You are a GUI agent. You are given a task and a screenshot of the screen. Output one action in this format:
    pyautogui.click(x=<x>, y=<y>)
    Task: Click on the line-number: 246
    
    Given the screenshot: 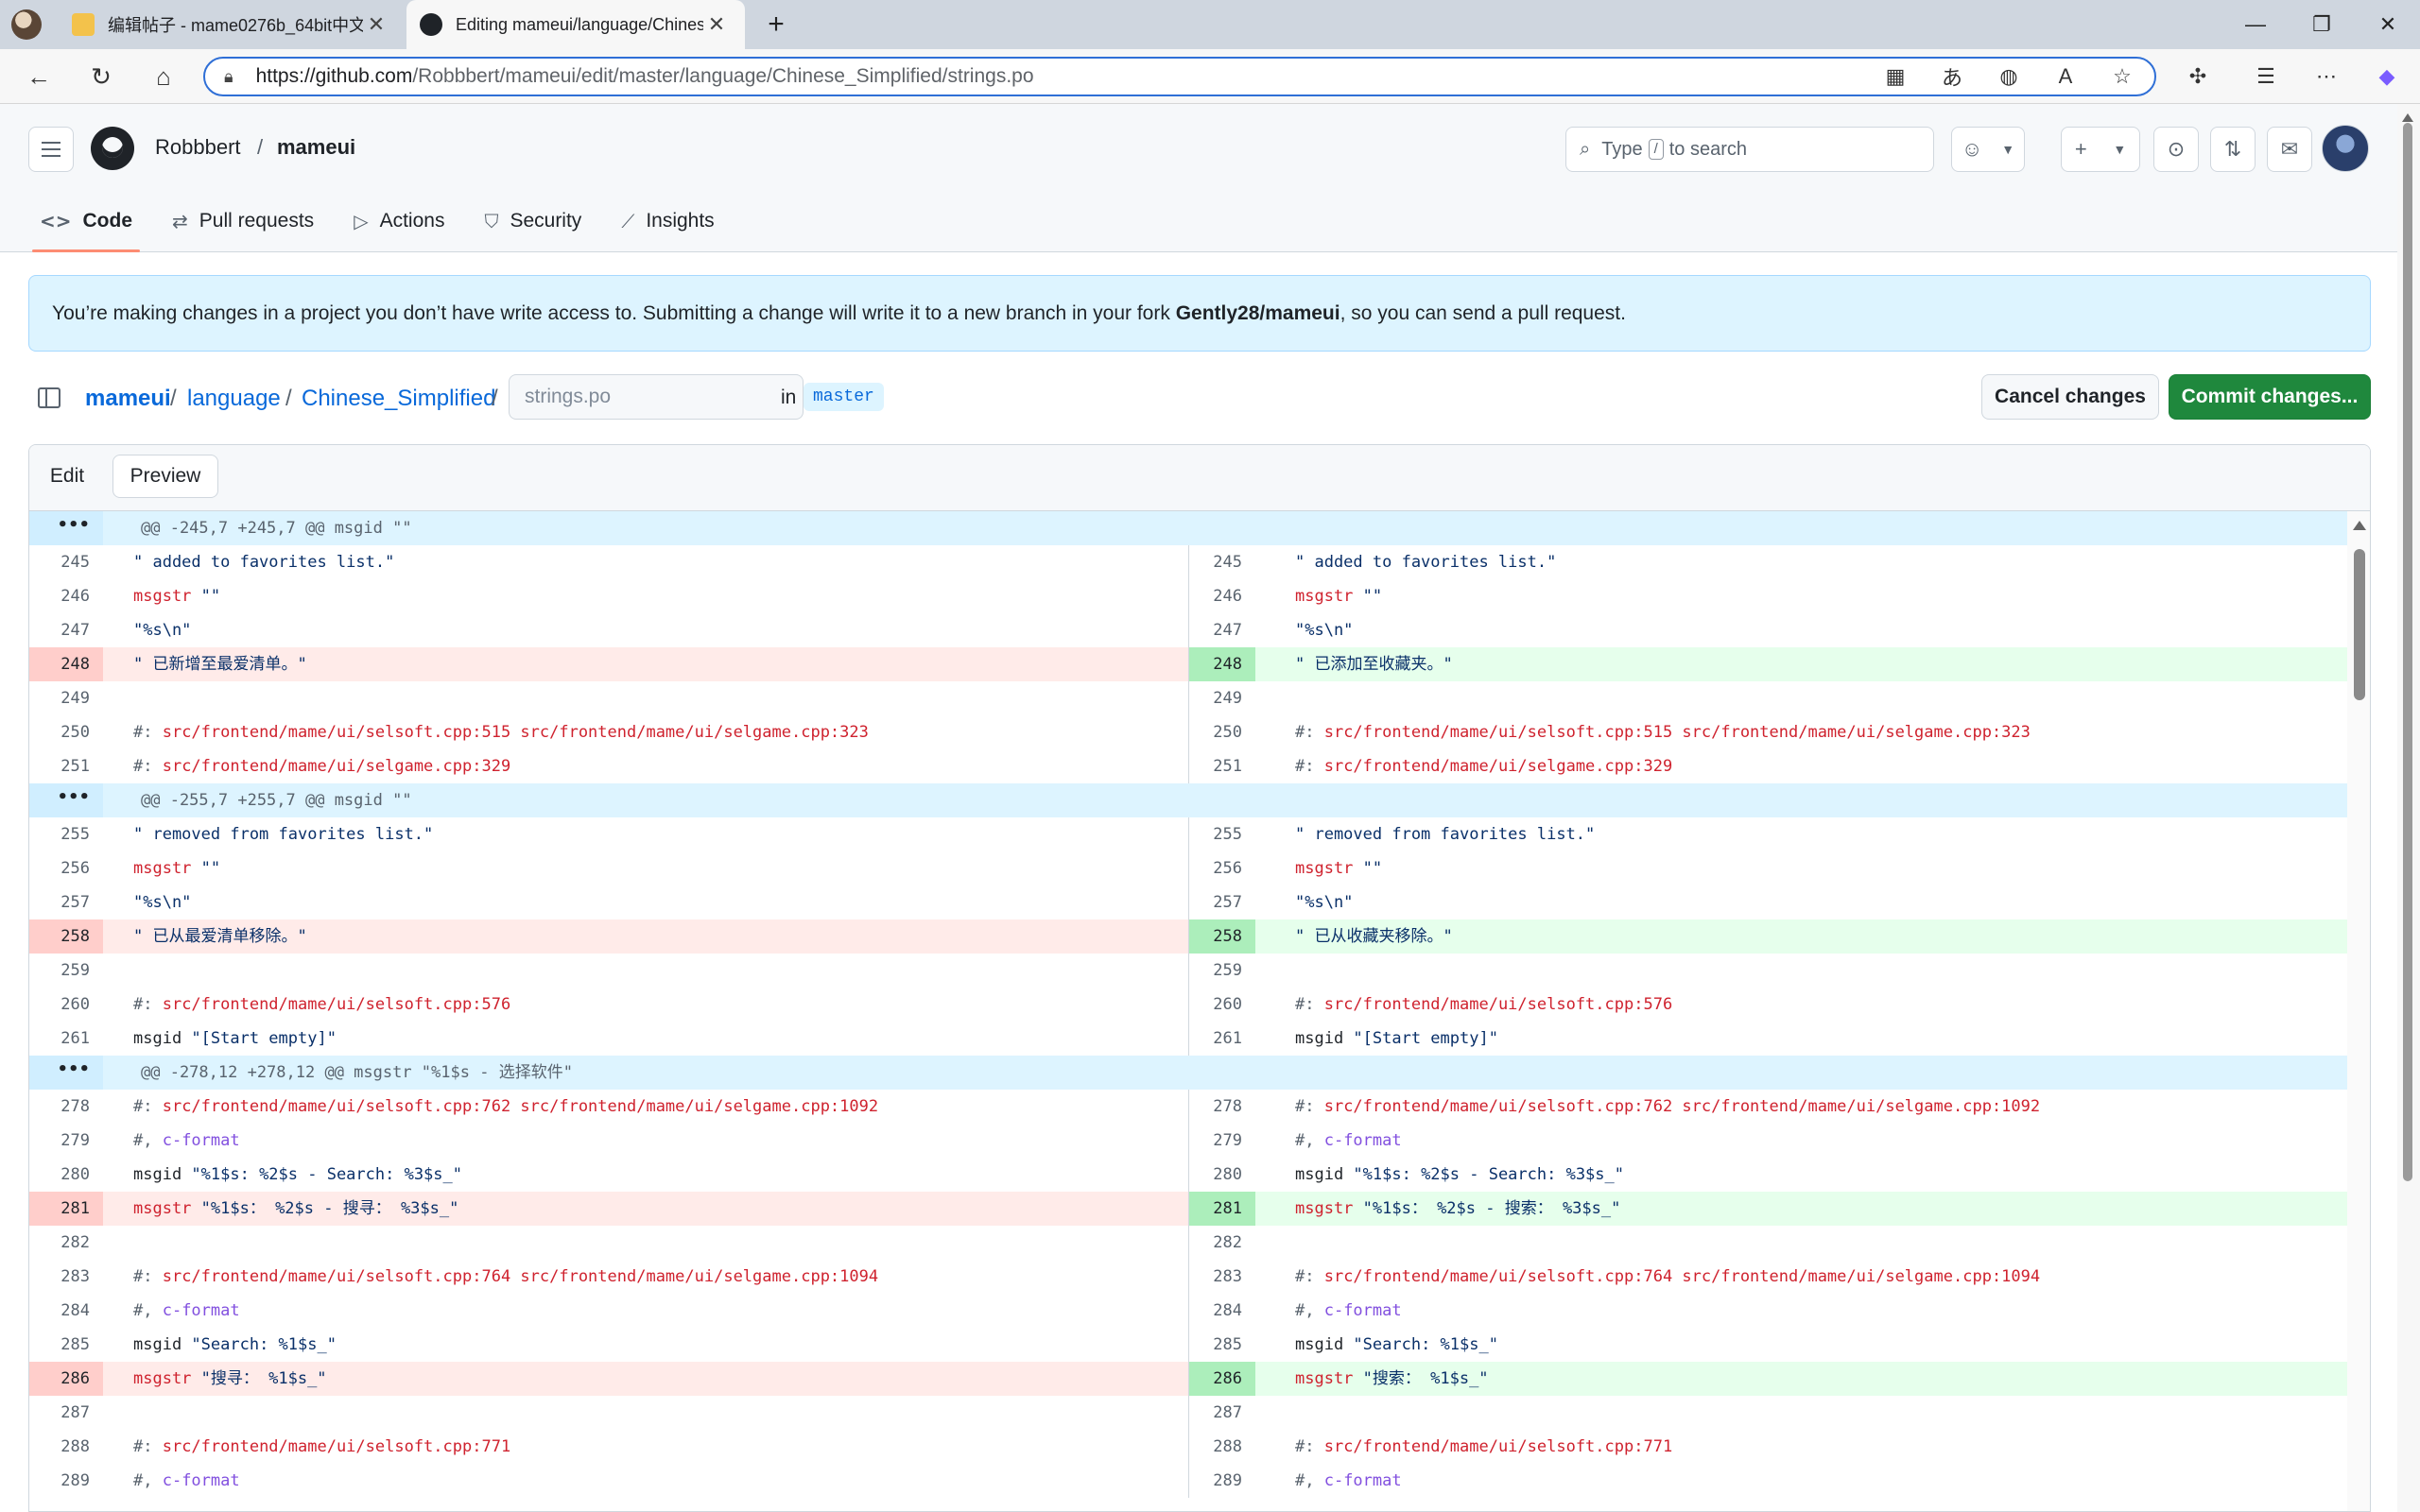 What is the action you would take?
    pyautogui.click(x=66, y=596)
    